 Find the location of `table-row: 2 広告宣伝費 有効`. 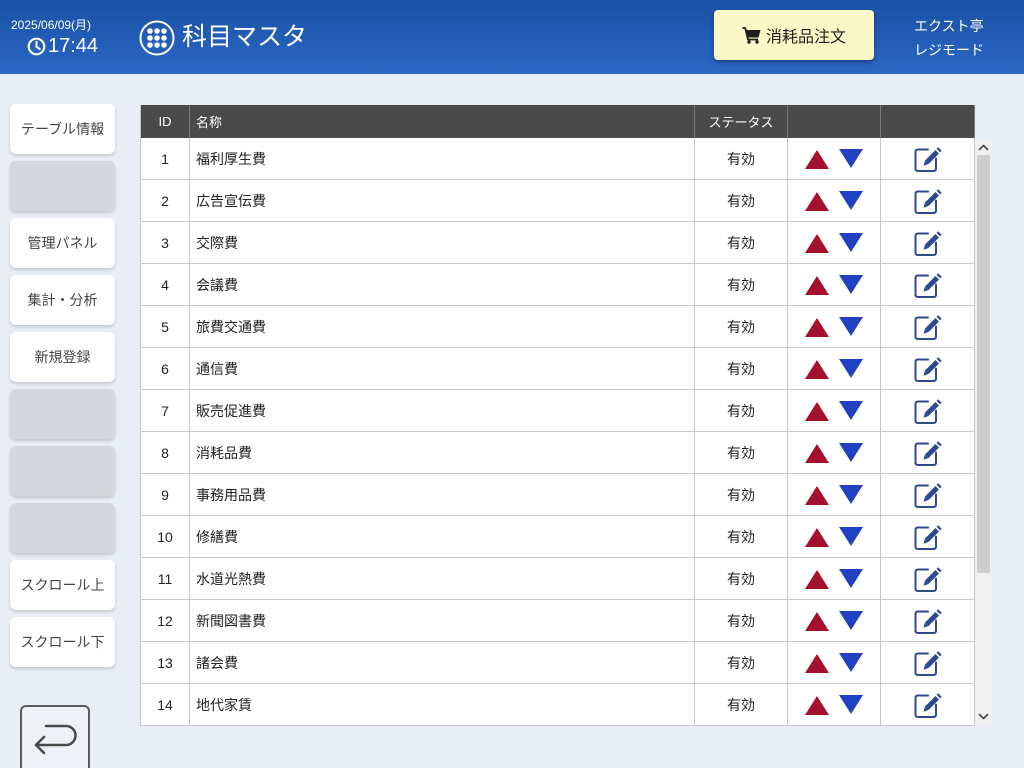

table-row: 2 広告宣伝費 有効 is located at coordinates (557, 201).